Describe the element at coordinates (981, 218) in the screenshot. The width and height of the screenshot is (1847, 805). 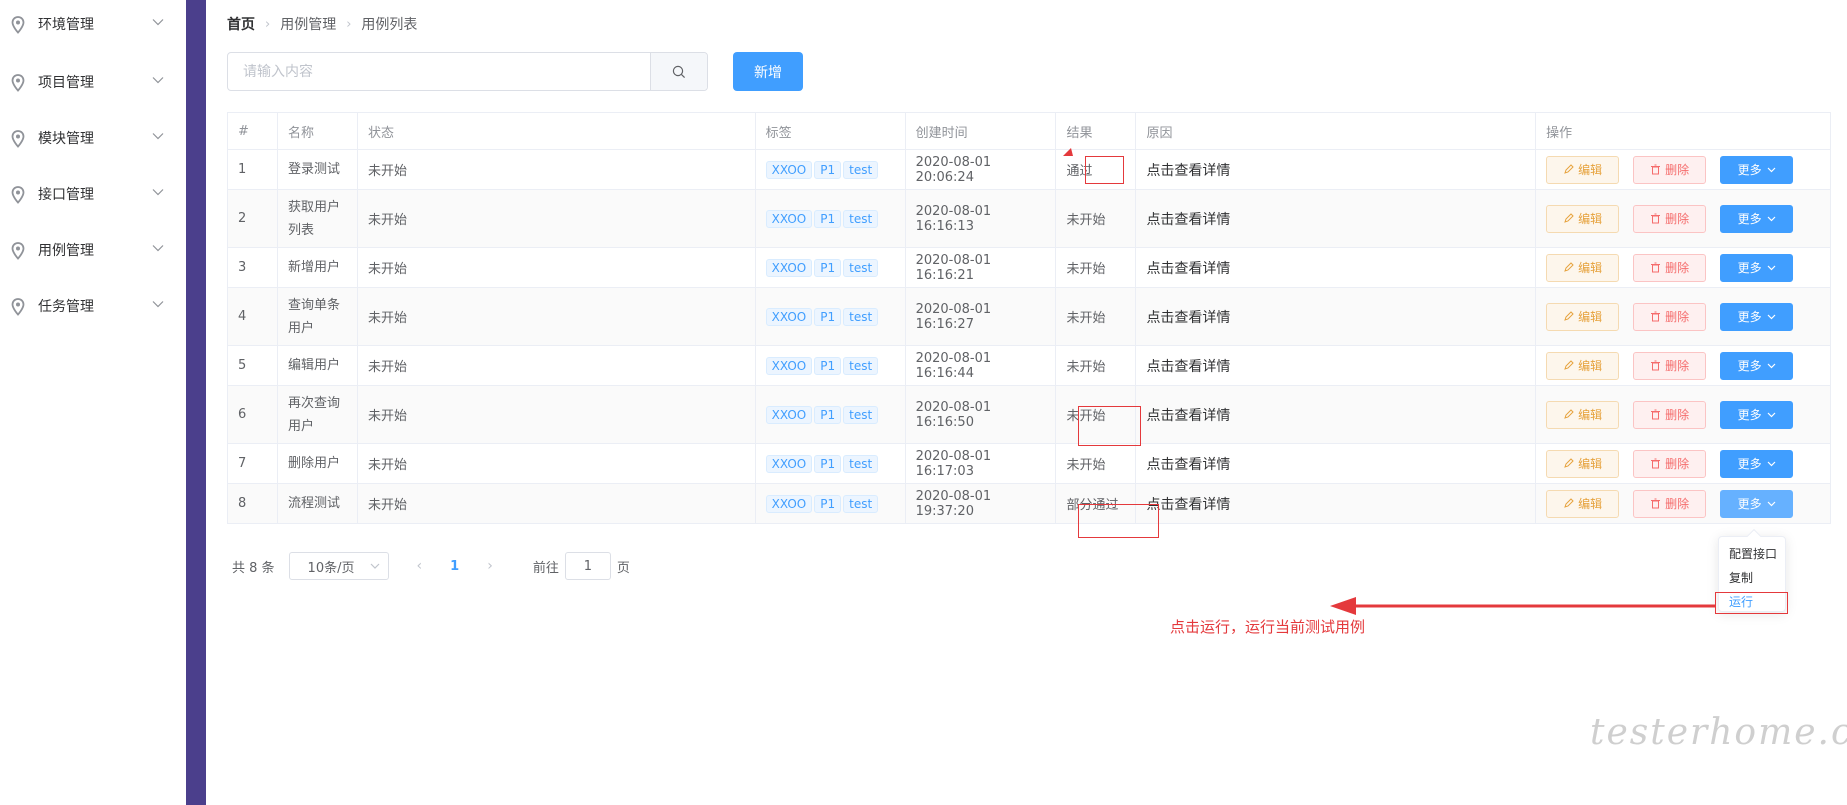
I see `cell-created-time: 2020-08-01 16:16:13` at that location.